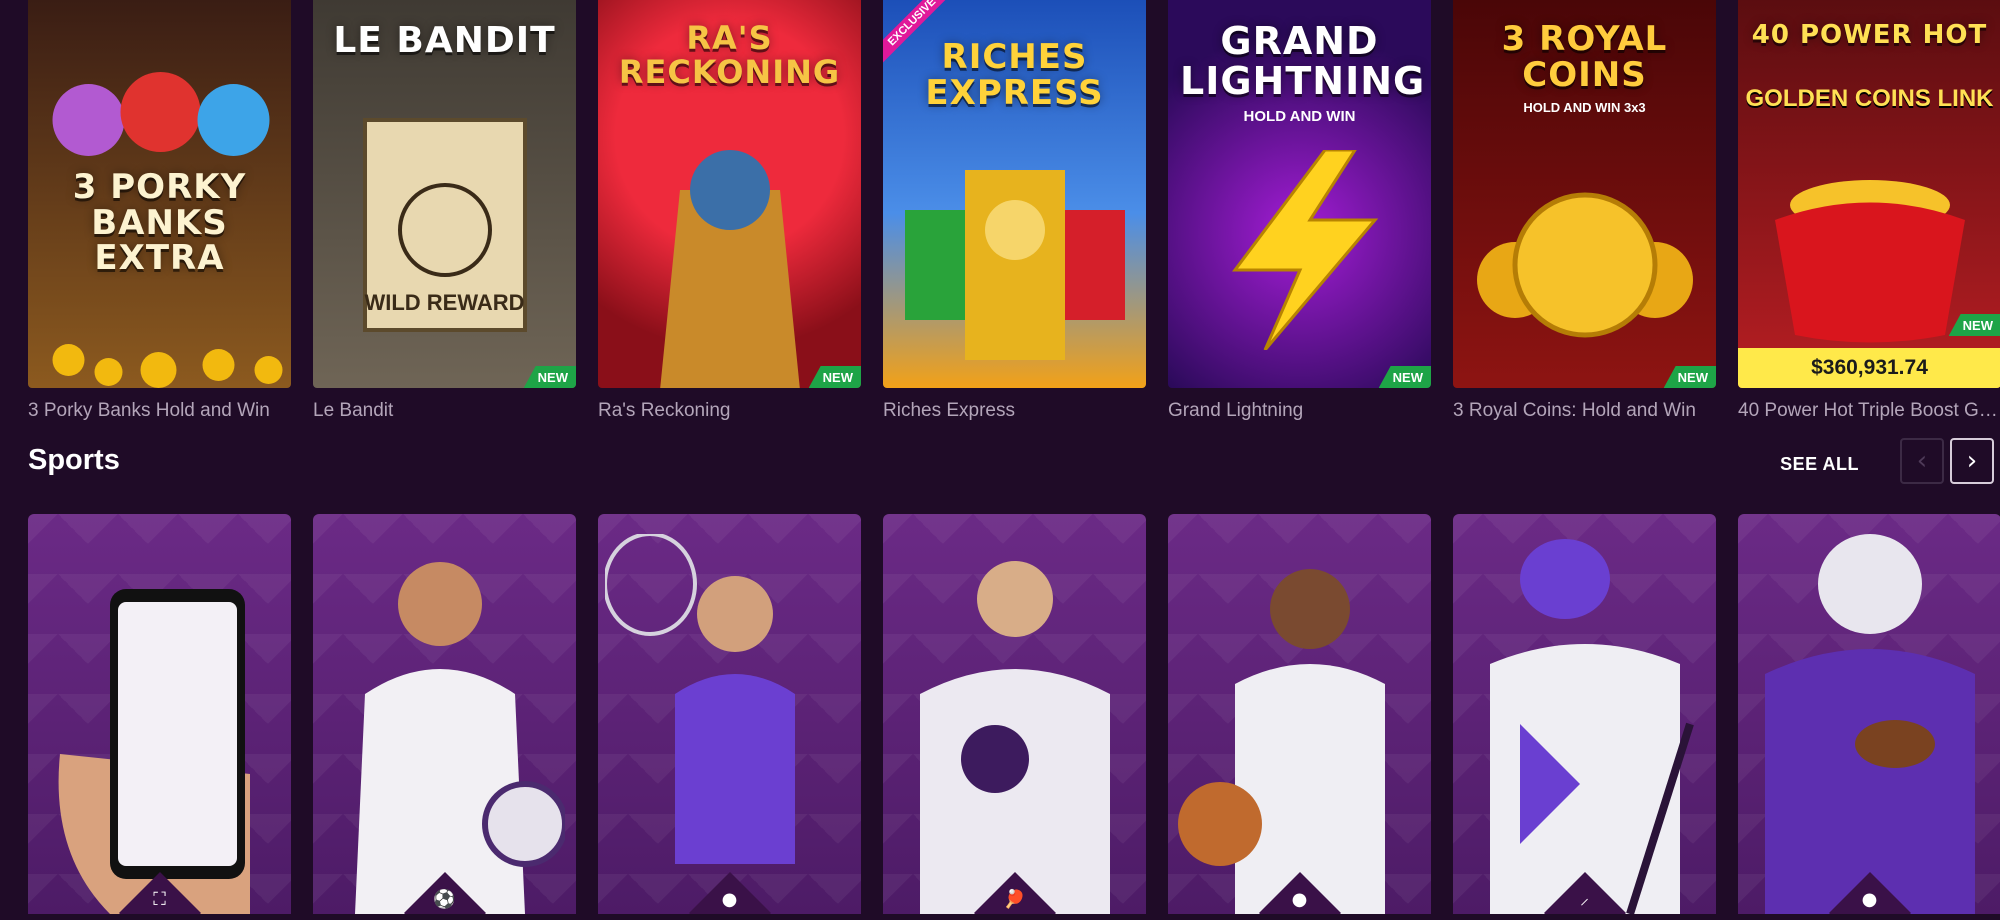 The width and height of the screenshot is (2000, 920). I want to click on chevron-left-icon: ‹, so click(1922, 461).